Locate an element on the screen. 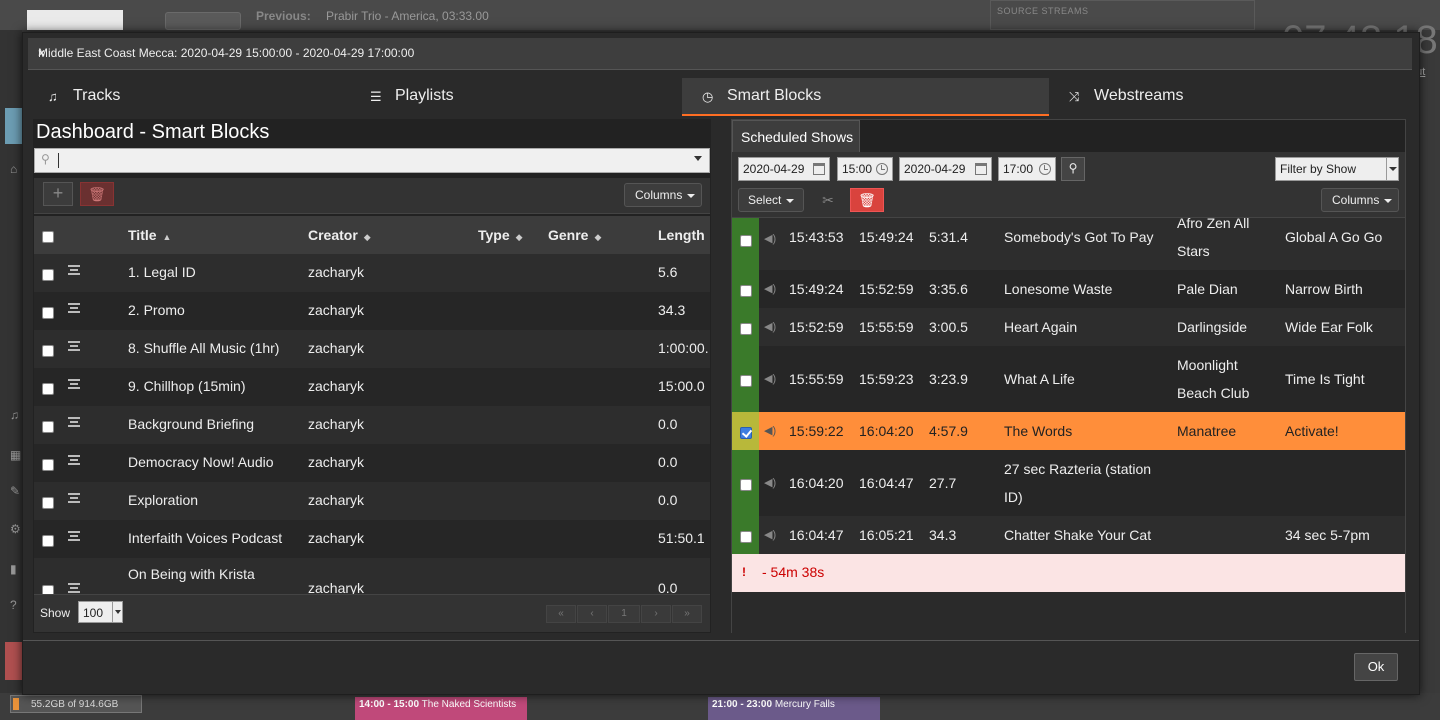  scissors-icon: ✂ is located at coordinates (828, 200).